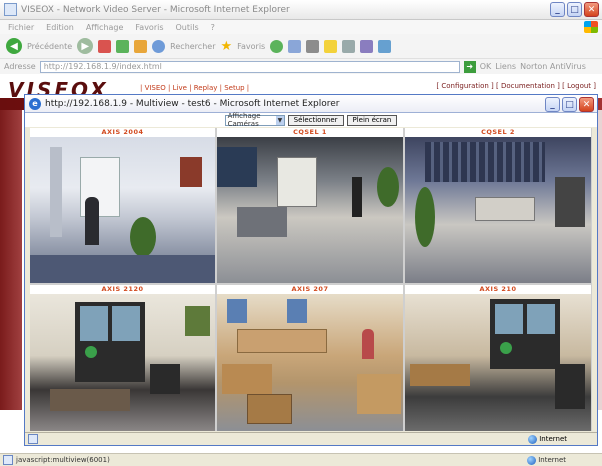  What do you see at coordinates (553, 439) in the screenshot?
I see `popup-zone-label: Internet` at bounding box center [553, 439].